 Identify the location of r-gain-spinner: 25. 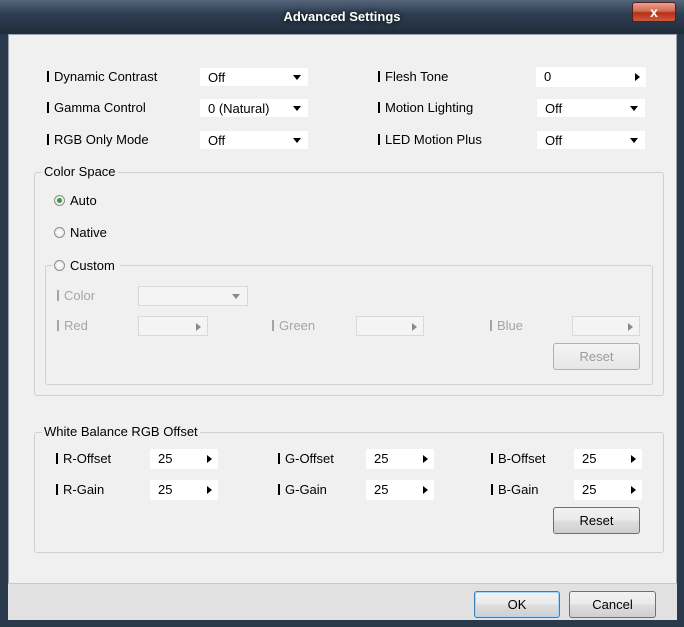
(184, 490).